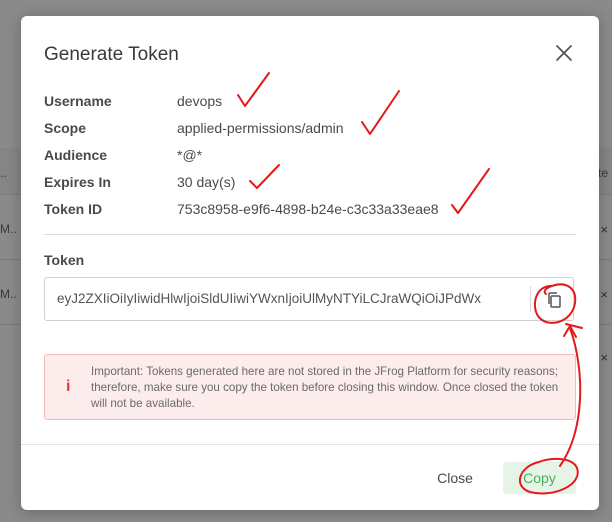 The width and height of the screenshot is (612, 522). What do you see at coordinates (3, 173) in the screenshot?
I see `background-text: ..` at bounding box center [3, 173].